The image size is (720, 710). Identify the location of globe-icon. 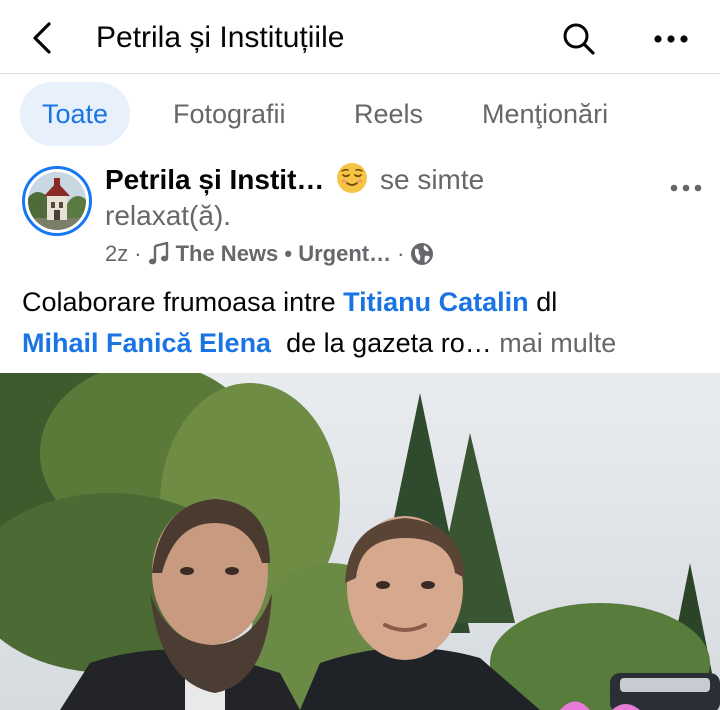
(422, 254).